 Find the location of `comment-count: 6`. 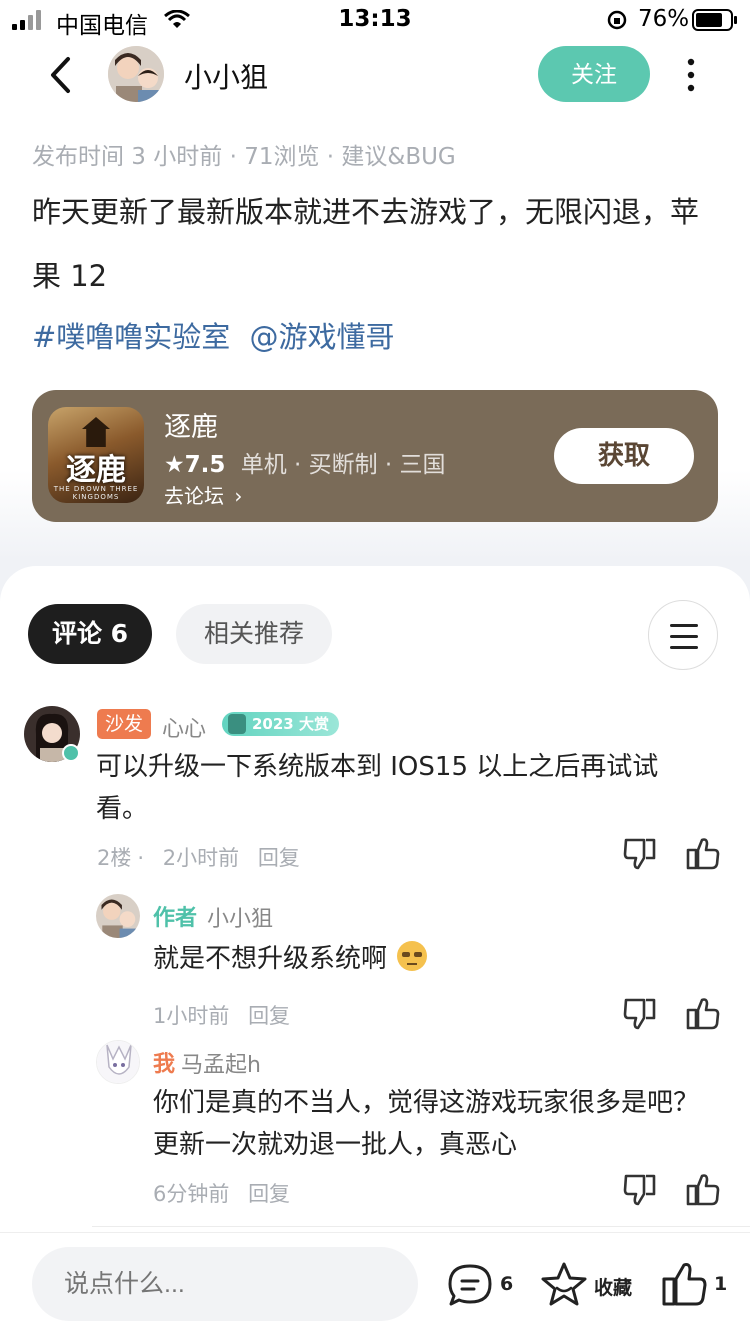

comment-count: 6 is located at coordinates (507, 1284).